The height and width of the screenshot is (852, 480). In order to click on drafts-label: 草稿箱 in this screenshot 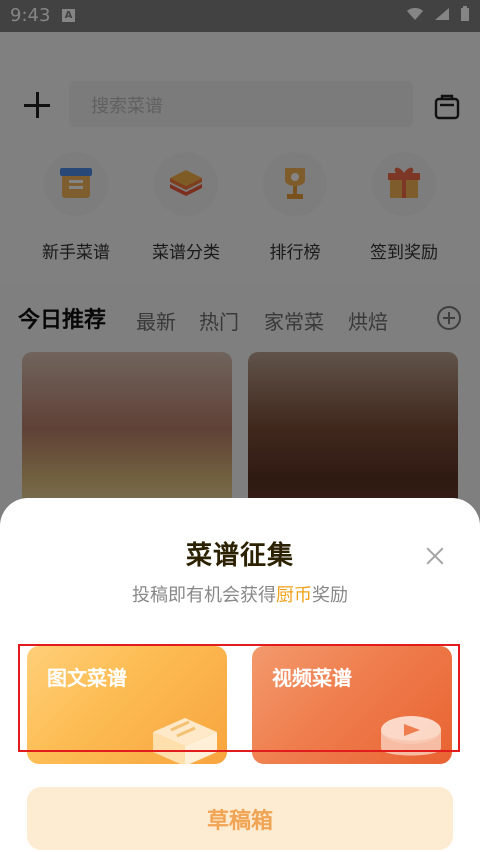, I will do `click(239, 821)`.